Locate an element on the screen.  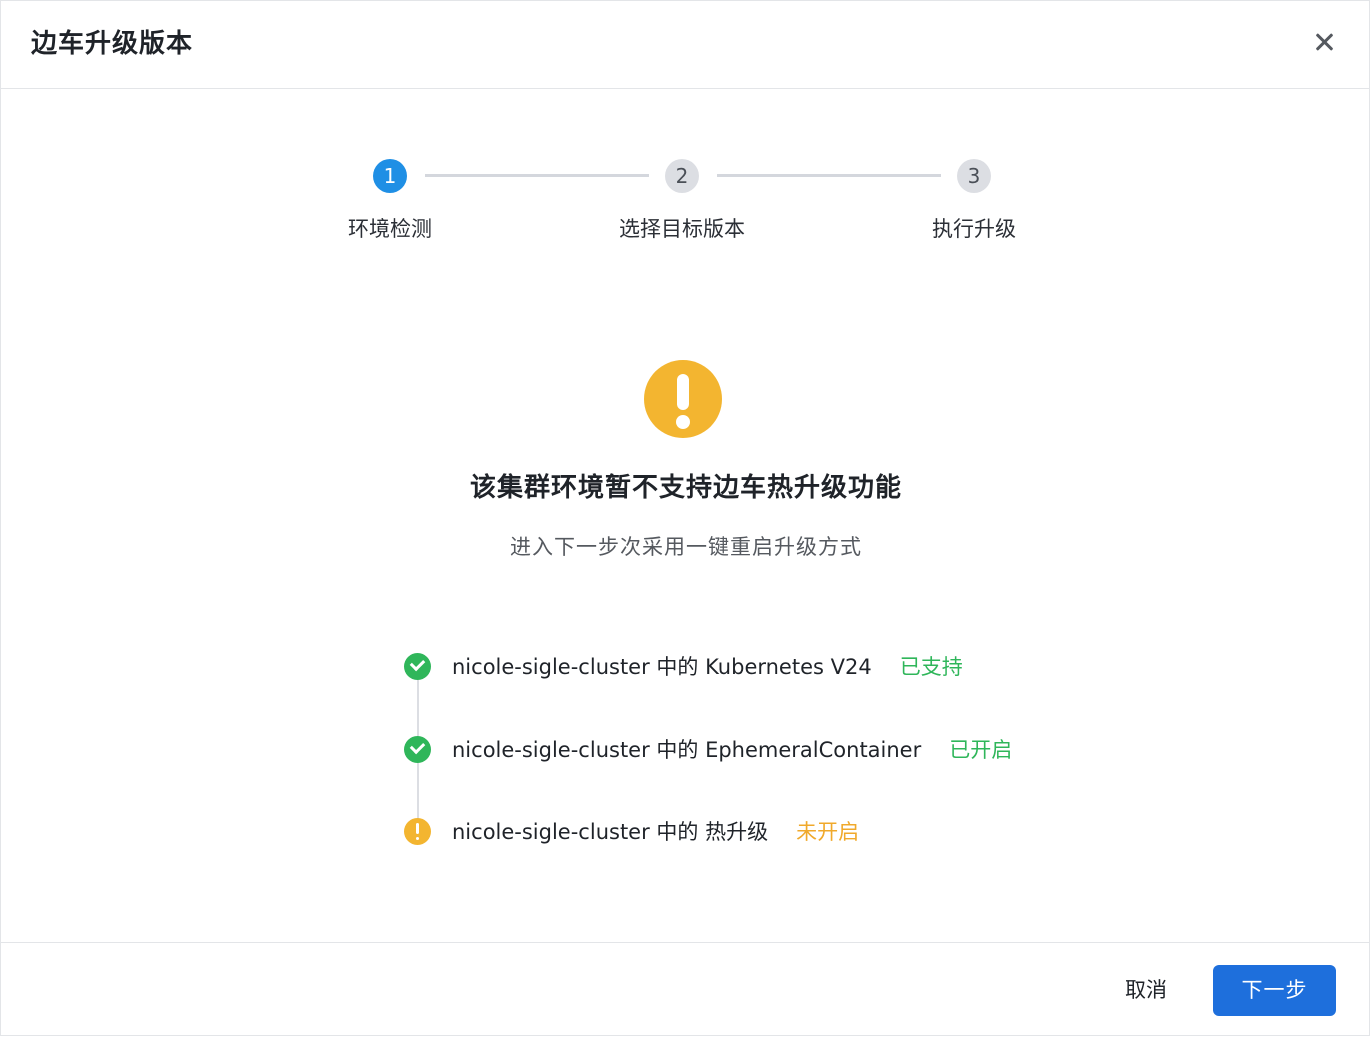
result-subtitle: 进入下一步次采用一键重启升级方式 is located at coordinates (686, 547).